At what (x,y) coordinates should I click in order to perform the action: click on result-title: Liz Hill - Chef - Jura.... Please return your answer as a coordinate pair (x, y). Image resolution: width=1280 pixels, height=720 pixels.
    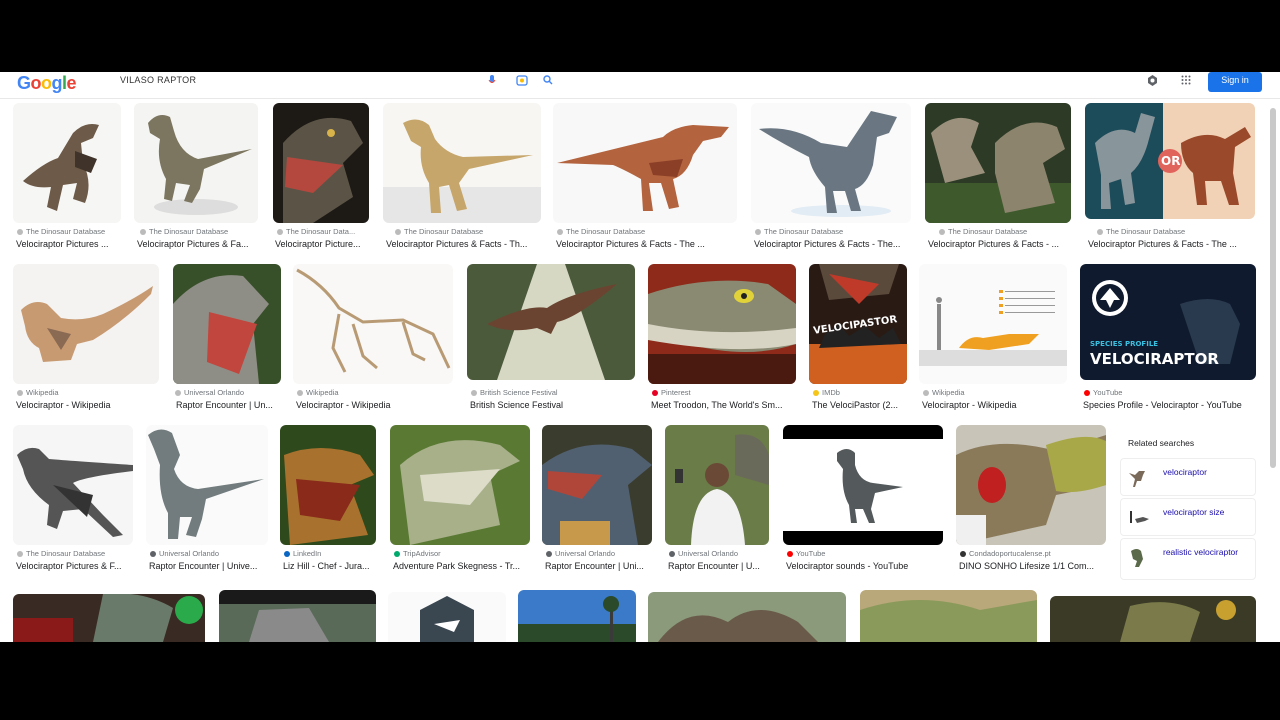
    Looking at the image, I should click on (331, 566).